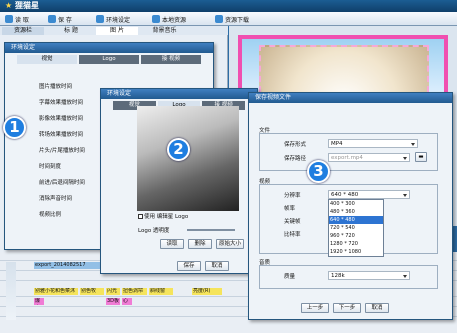  What do you see at coordinates (356, 236) in the screenshot?
I see `resolution-option: 960 * 720` at bounding box center [356, 236].